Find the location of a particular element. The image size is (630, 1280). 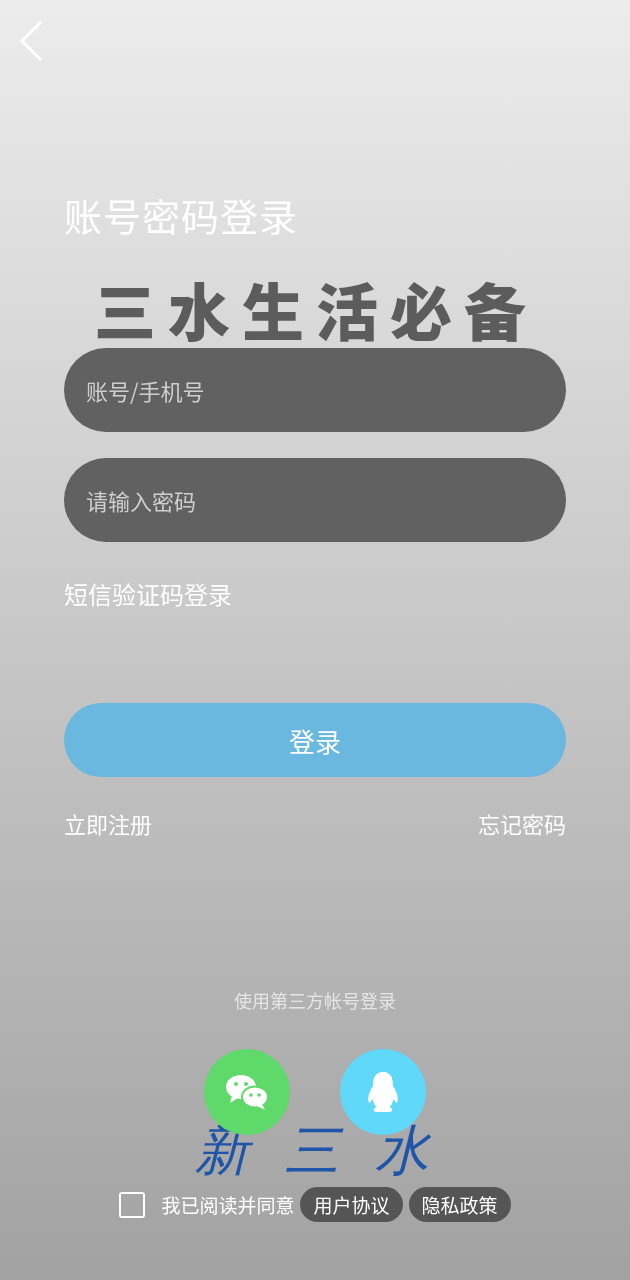

penguin-icon is located at coordinates (383, 1092).